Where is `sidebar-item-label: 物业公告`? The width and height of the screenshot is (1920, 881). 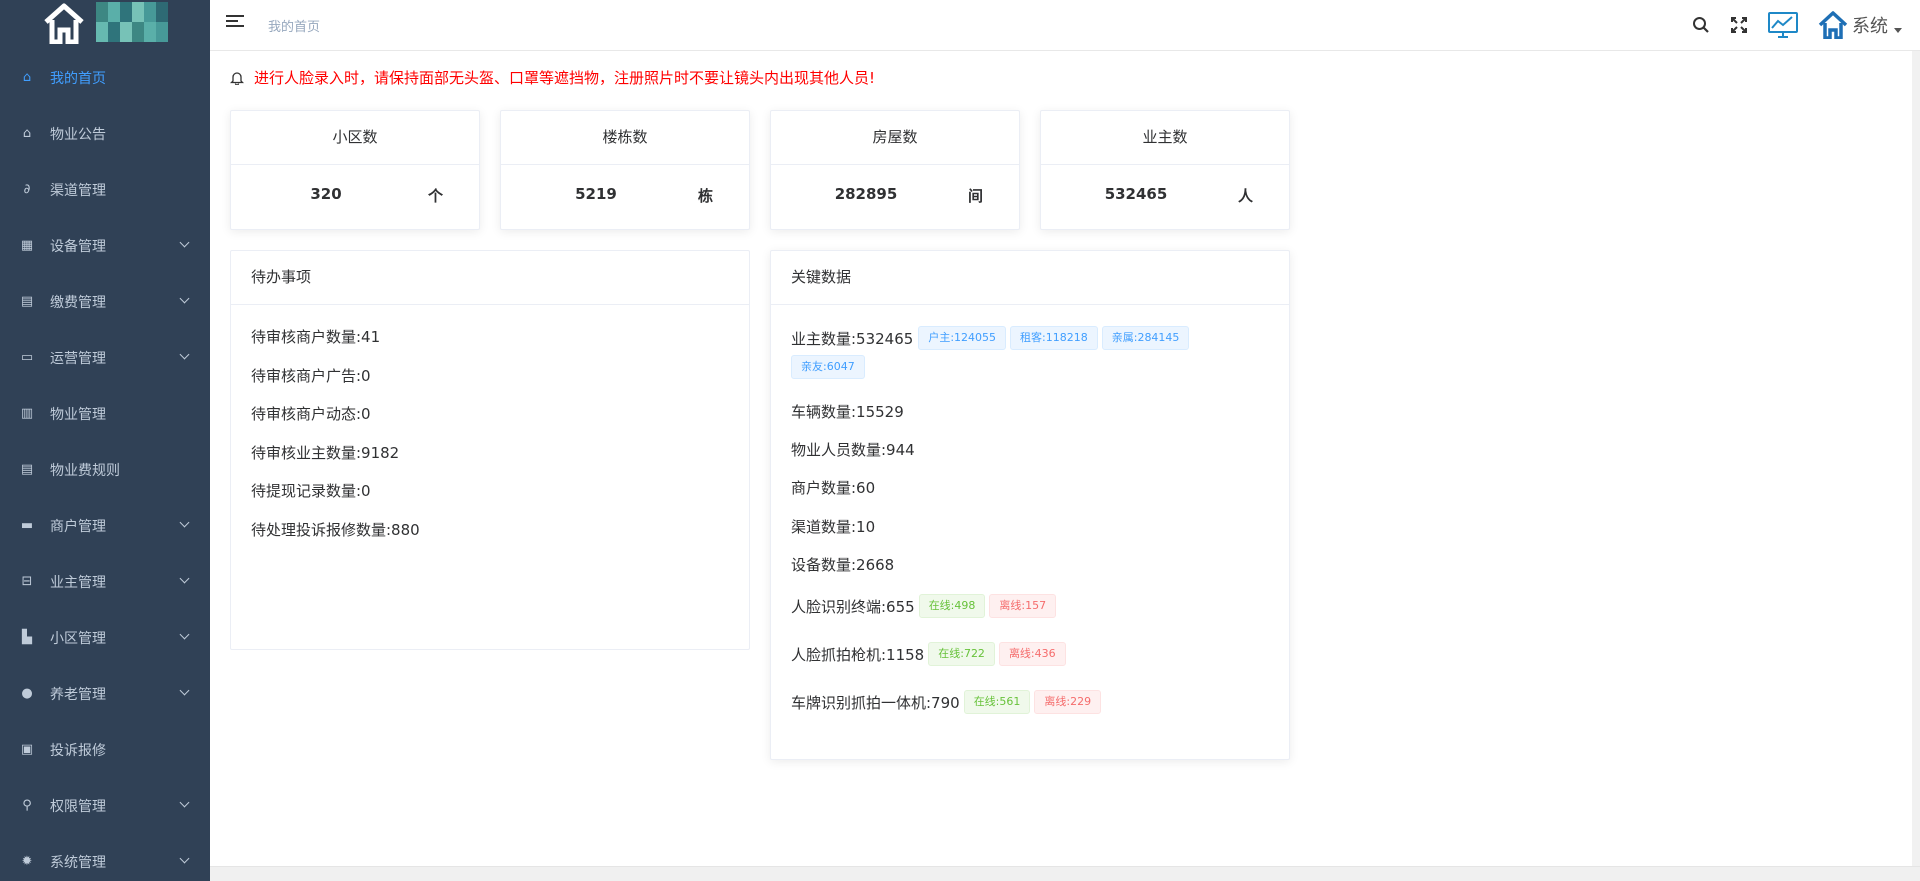 sidebar-item-label: 物业公告 is located at coordinates (78, 135).